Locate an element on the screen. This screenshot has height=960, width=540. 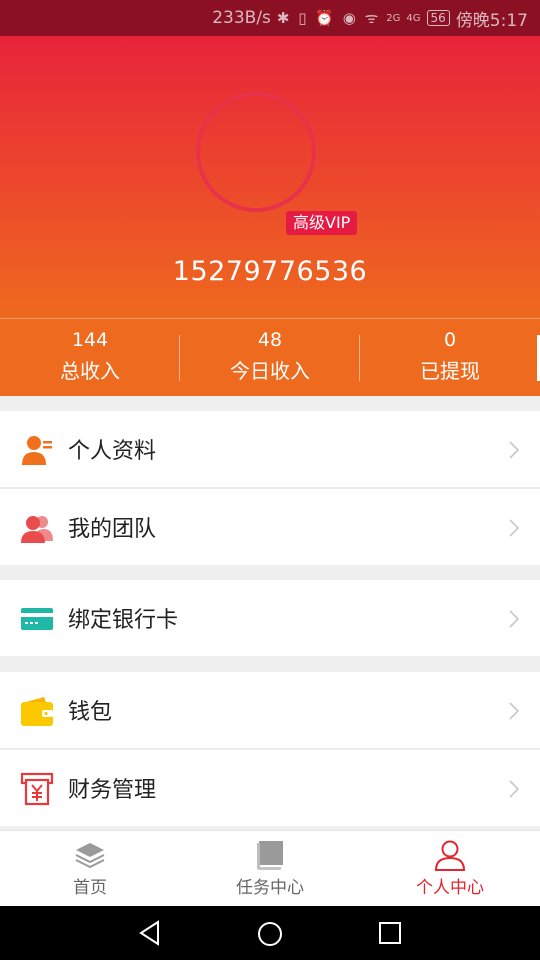
nav-label: 任务中心 is located at coordinates (270, 888).